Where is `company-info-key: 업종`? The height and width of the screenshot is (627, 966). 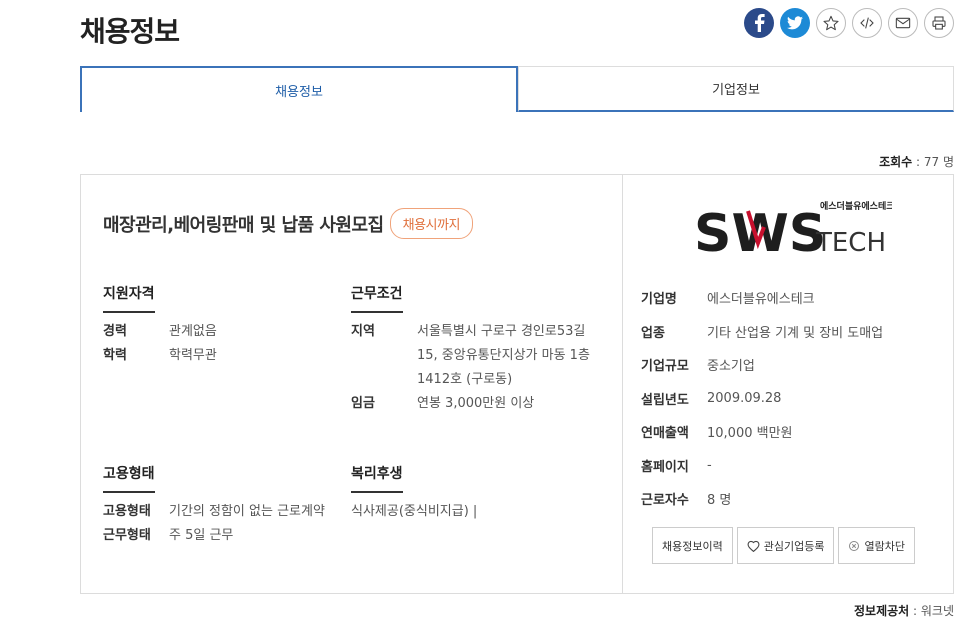
company-info-key: 업종 is located at coordinates (653, 333).